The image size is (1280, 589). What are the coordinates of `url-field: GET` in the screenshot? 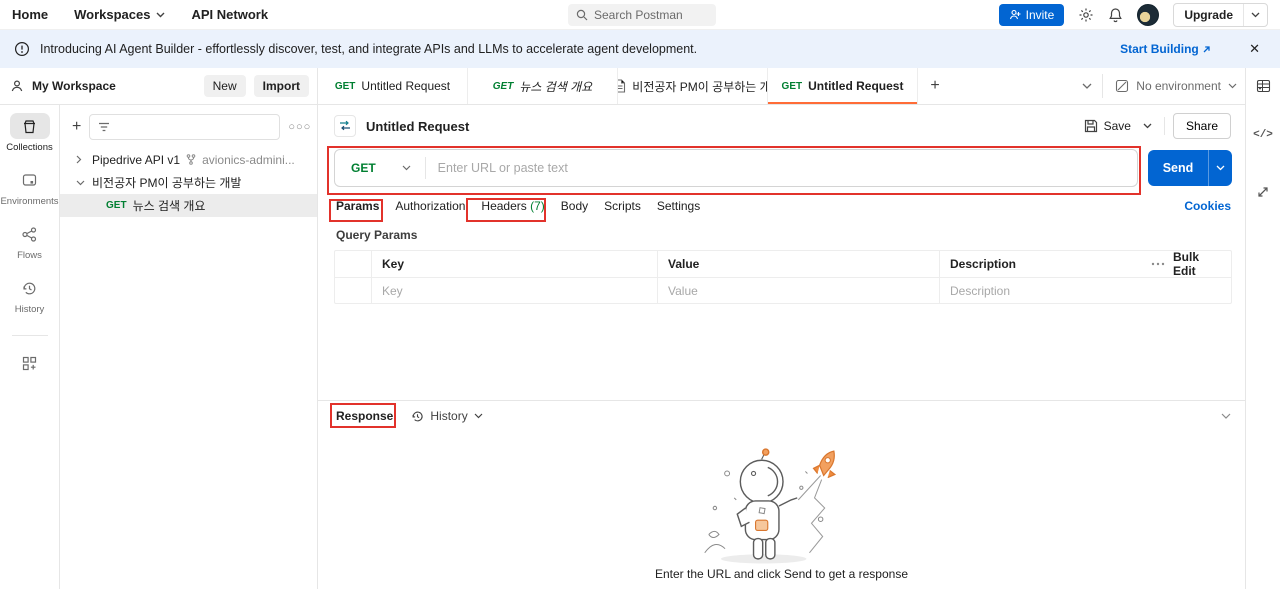 It's located at (736, 168).